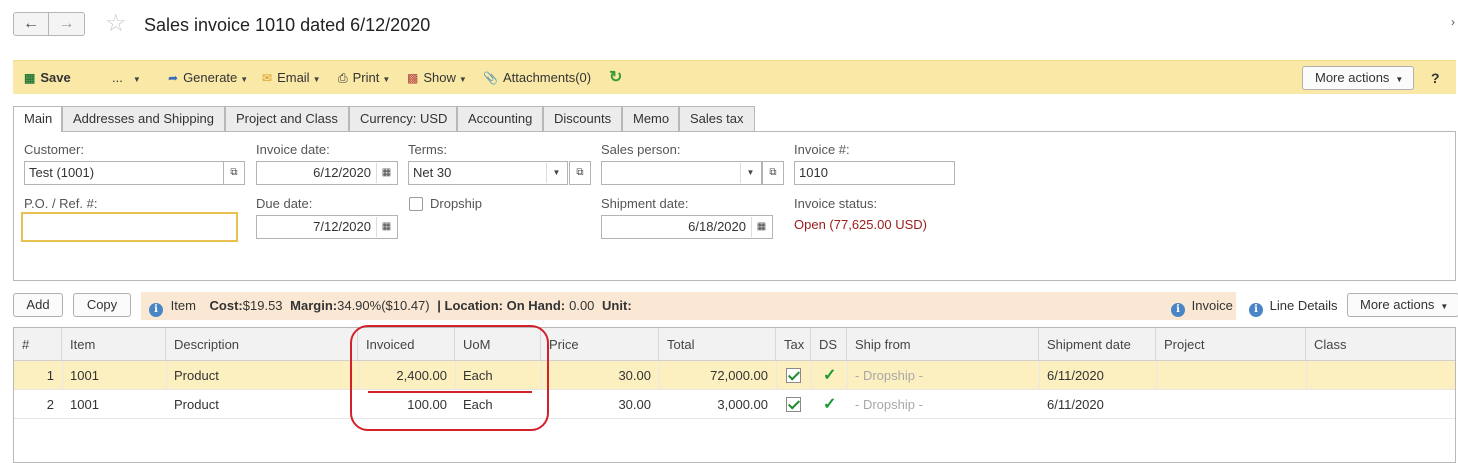 Image resolution: width=1458 pixels, height=463 pixels. Describe the element at coordinates (67, 24) in the screenshot. I see `forward-button: →` at that location.